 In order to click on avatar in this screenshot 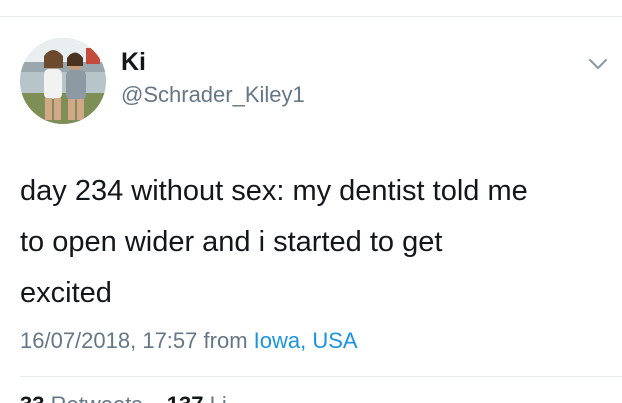, I will do `click(63, 81)`.